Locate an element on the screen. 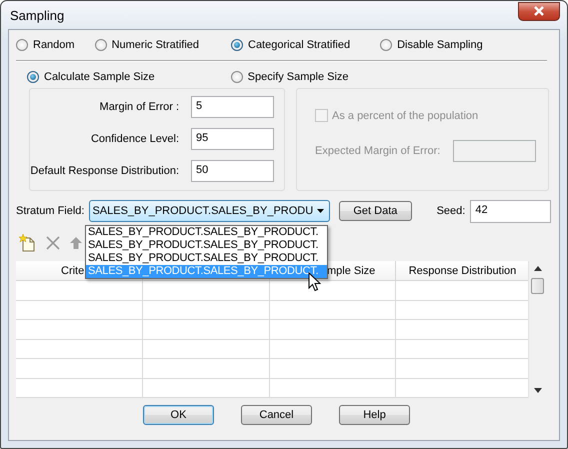 The image size is (568, 449). dialog-button: Cancel is located at coordinates (276, 415).